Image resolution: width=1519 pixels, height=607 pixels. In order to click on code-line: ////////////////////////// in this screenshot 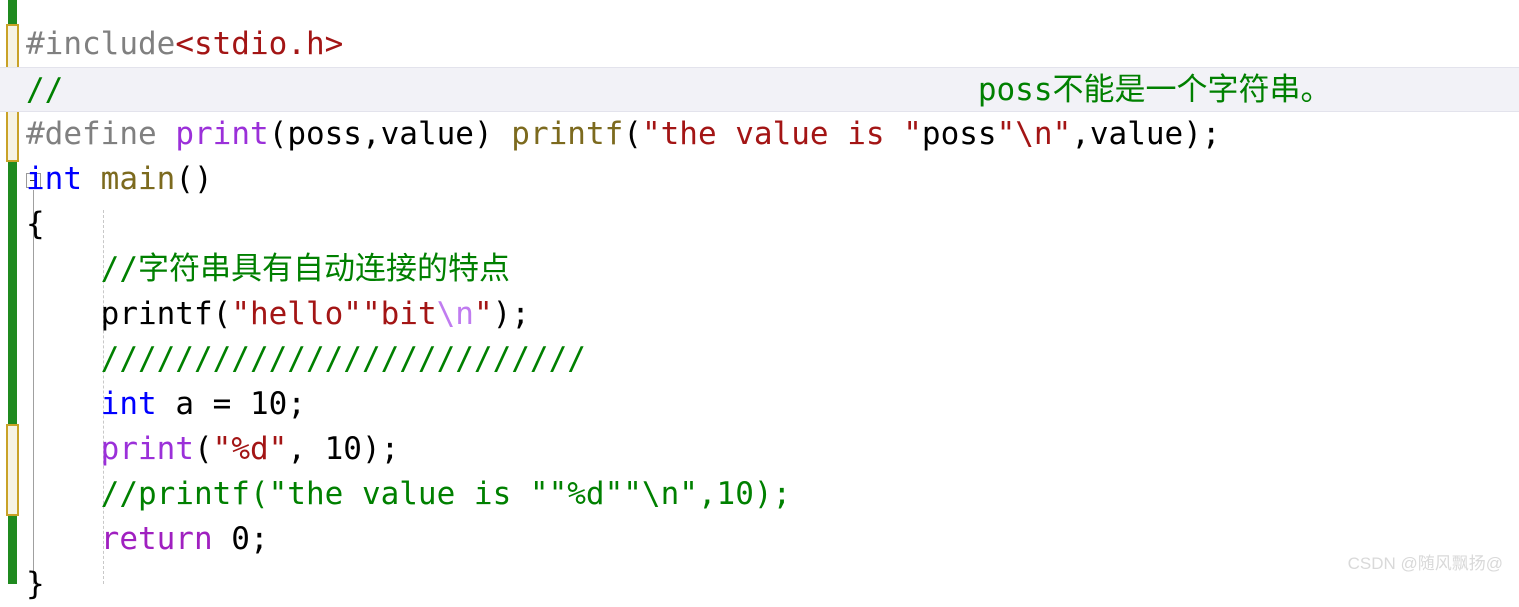, I will do `click(759, 359)`.